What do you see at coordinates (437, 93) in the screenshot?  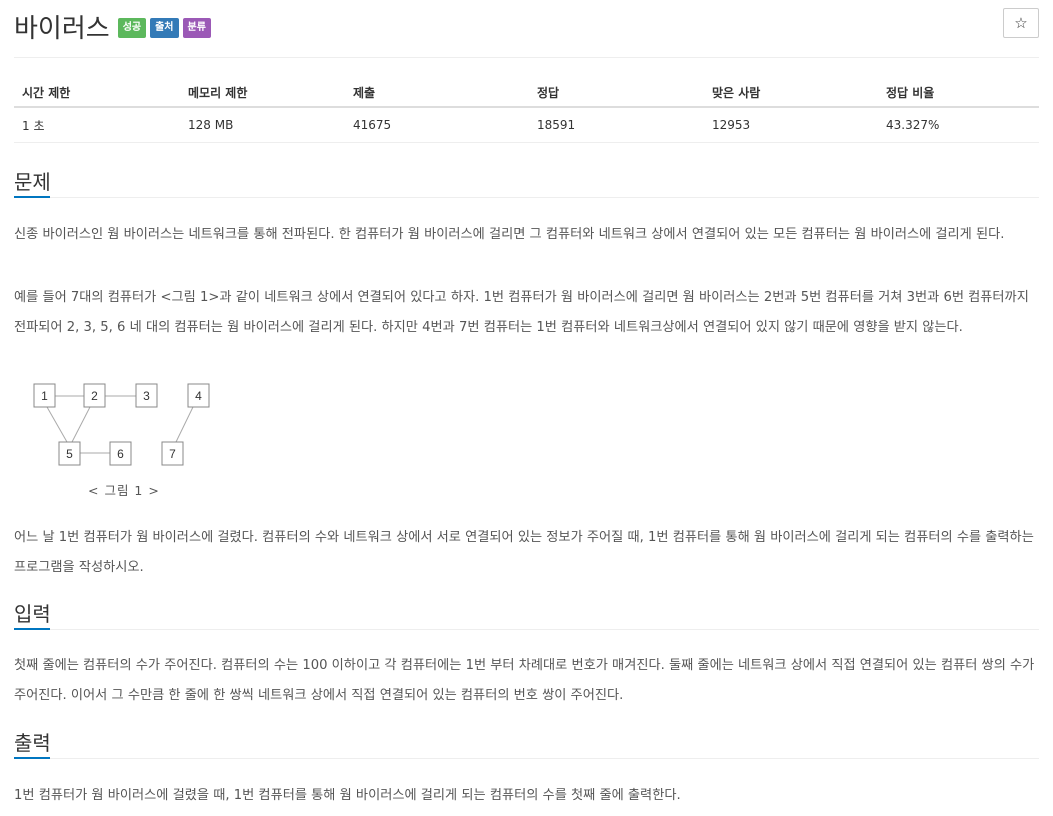 I see `header-submissions: 제출` at bounding box center [437, 93].